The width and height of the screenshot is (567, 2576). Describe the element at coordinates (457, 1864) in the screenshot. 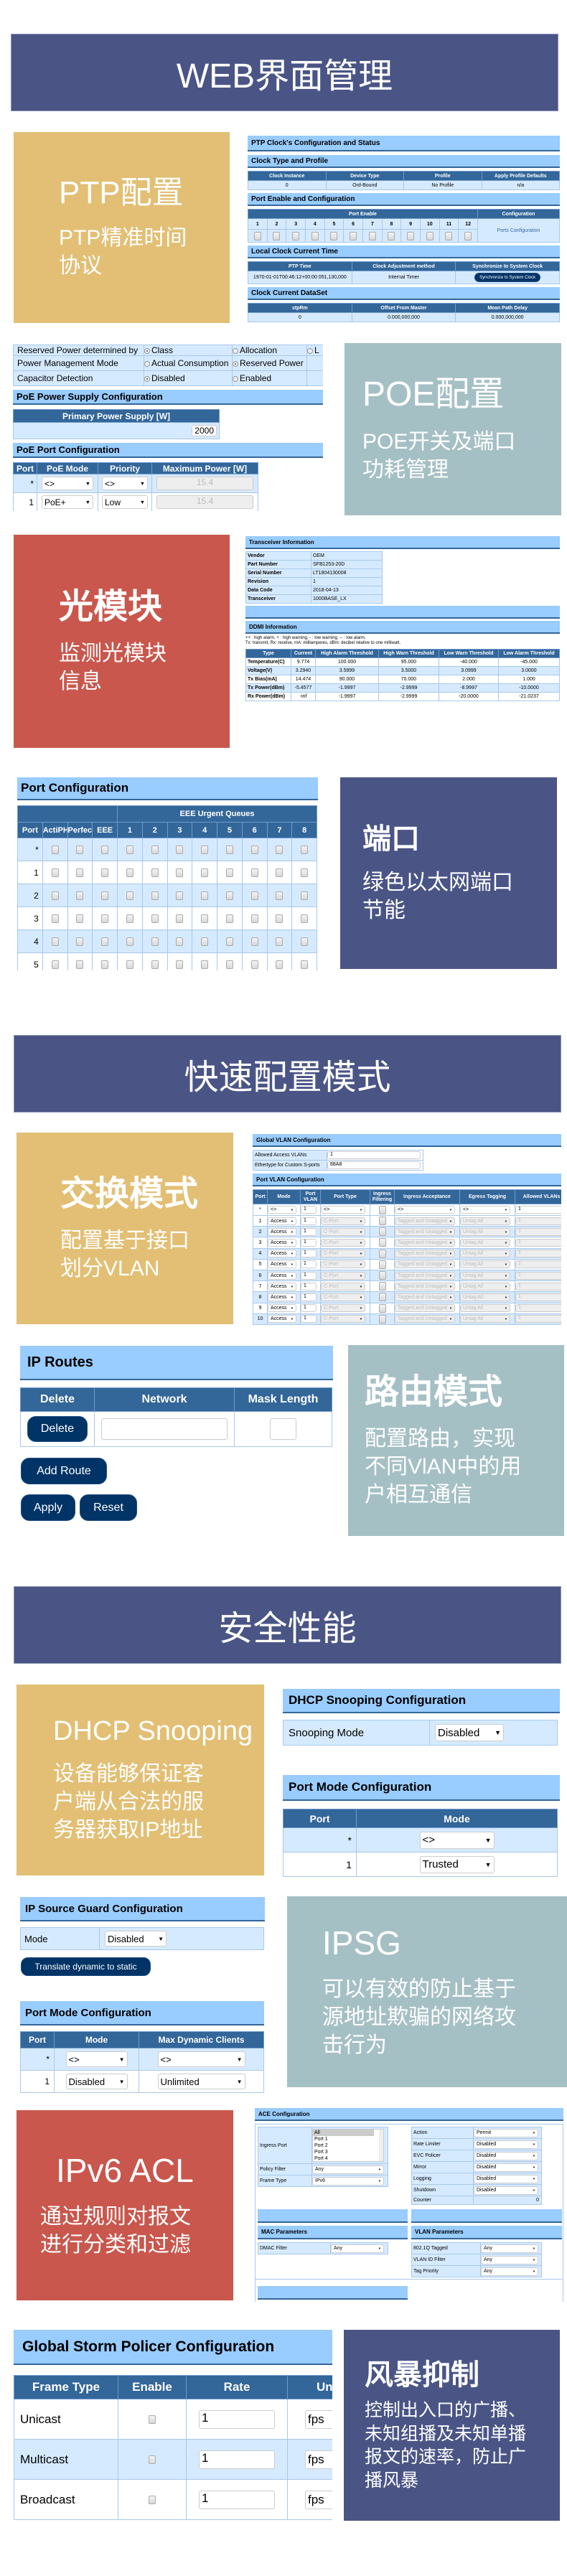

I see `port-mode-select: Trusted ▼` at that location.